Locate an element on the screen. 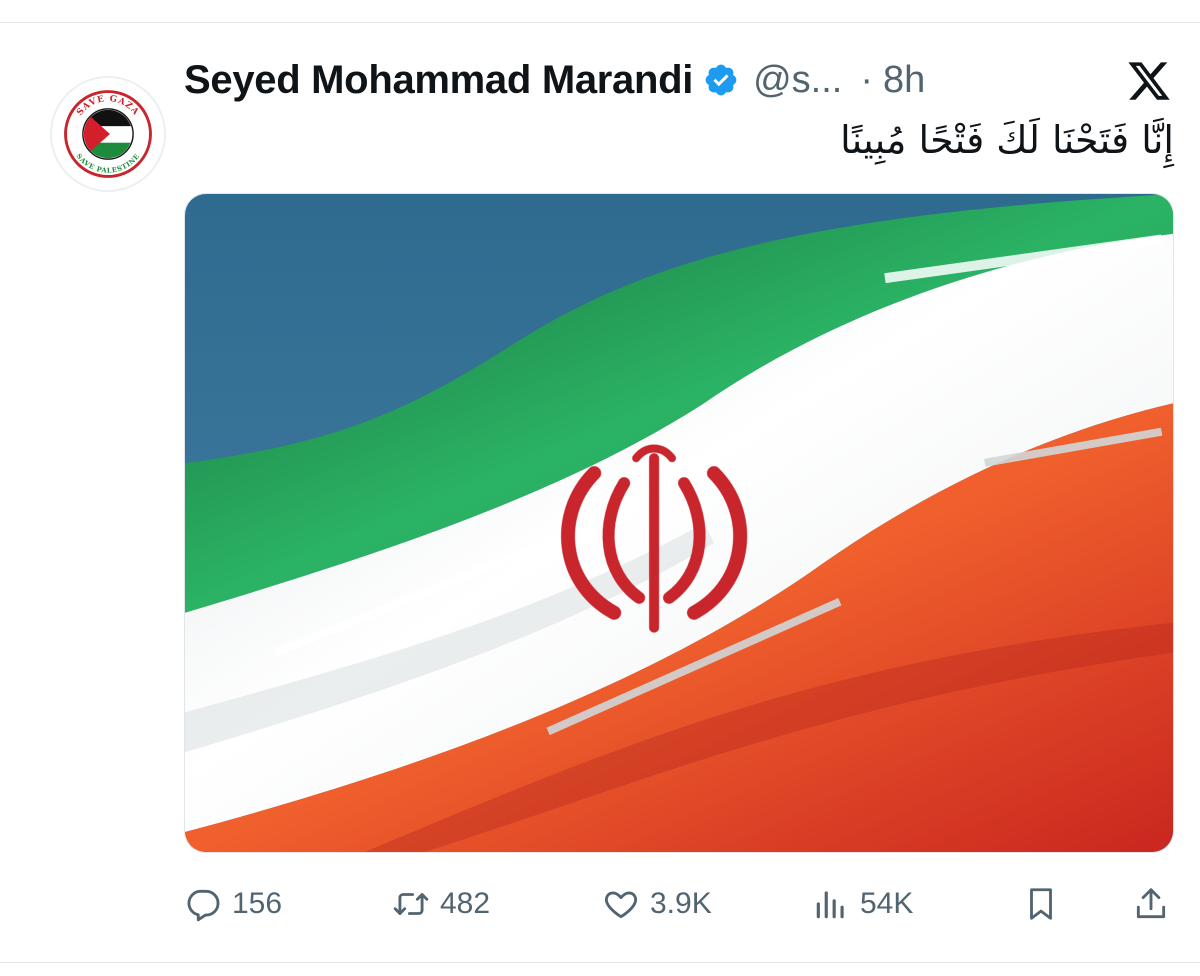 This screenshot has height=976, width=1200. verified-badge-icon is located at coordinates (721, 80).